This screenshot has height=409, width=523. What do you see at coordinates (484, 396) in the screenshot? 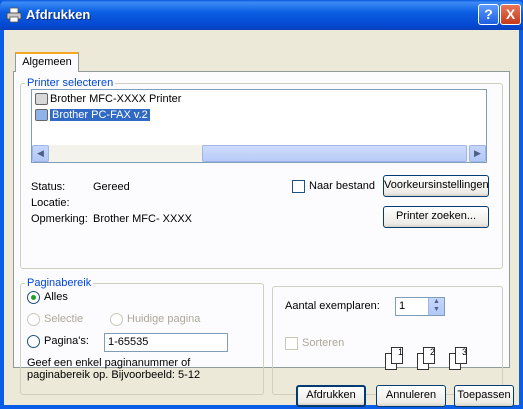
I see `apply-button: Toepassen` at bounding box center [484, 396].